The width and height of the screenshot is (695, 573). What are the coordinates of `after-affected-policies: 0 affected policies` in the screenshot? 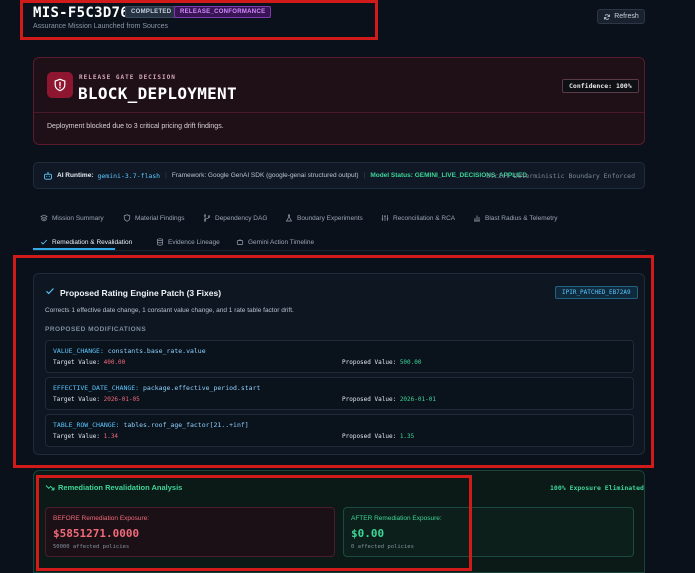 It's located at (382, 547).